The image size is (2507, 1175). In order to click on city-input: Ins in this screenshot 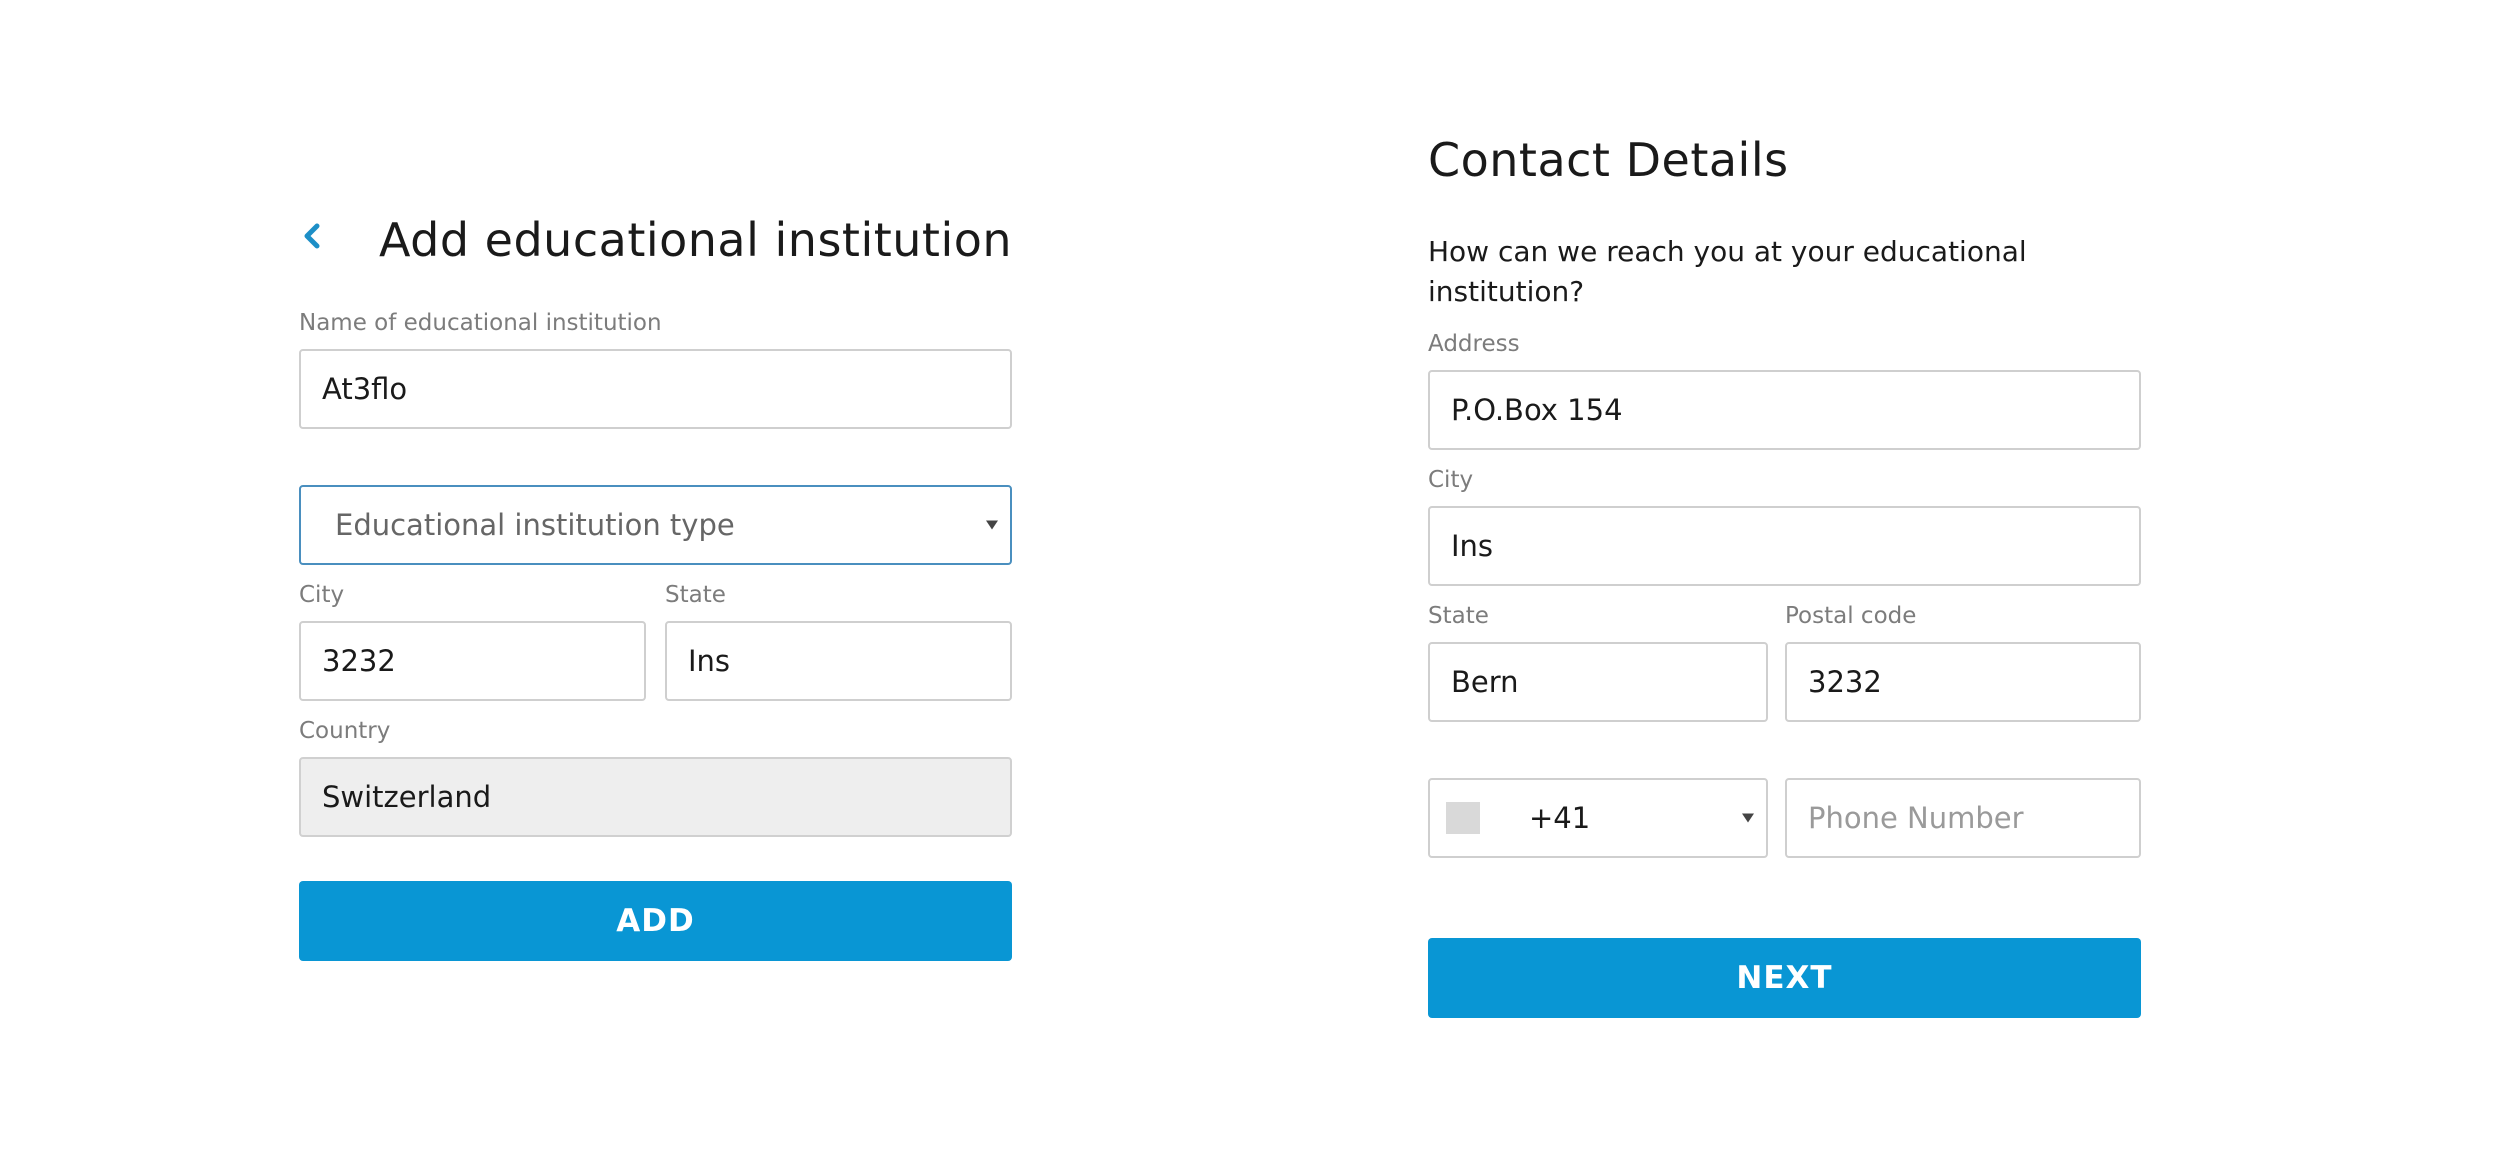, I will do `click(1784, 546)`.